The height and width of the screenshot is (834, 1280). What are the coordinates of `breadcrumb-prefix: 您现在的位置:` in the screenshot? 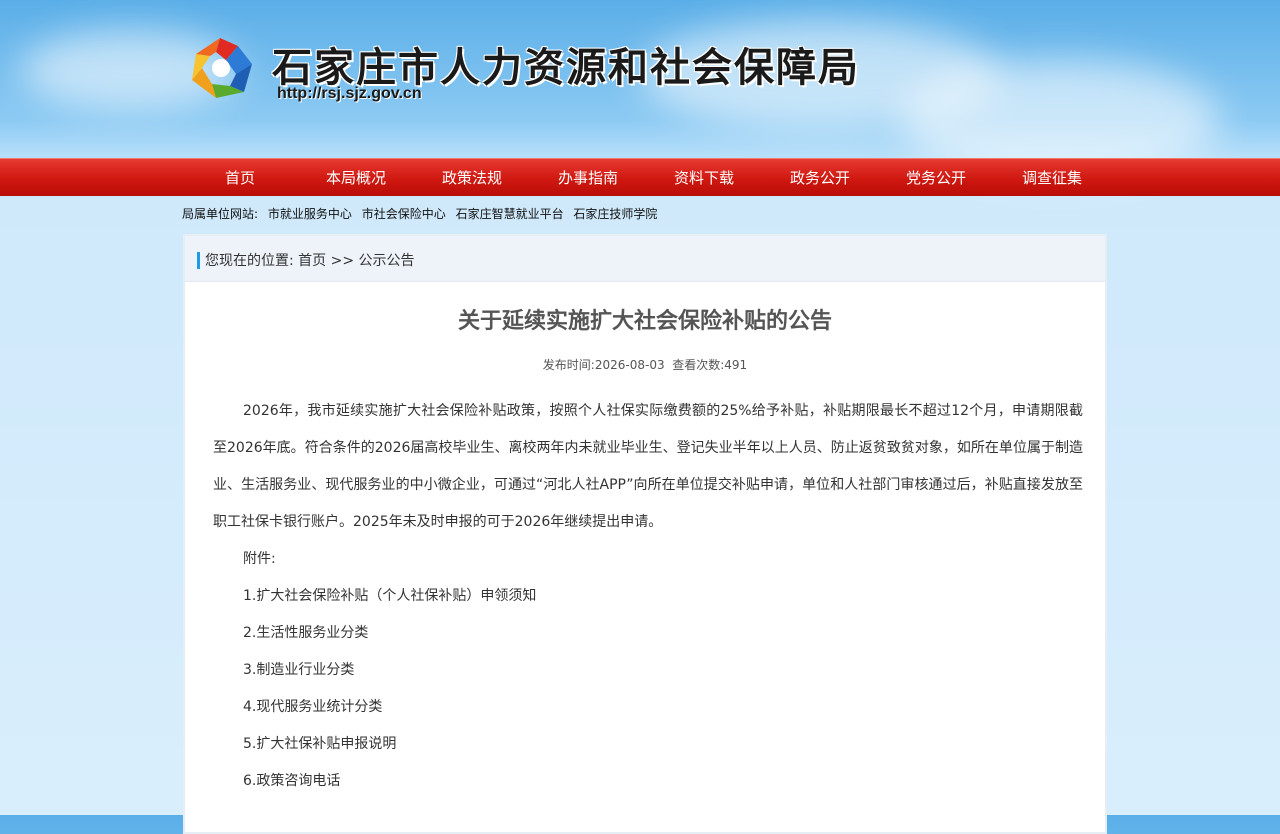 It's located at (249, 261).